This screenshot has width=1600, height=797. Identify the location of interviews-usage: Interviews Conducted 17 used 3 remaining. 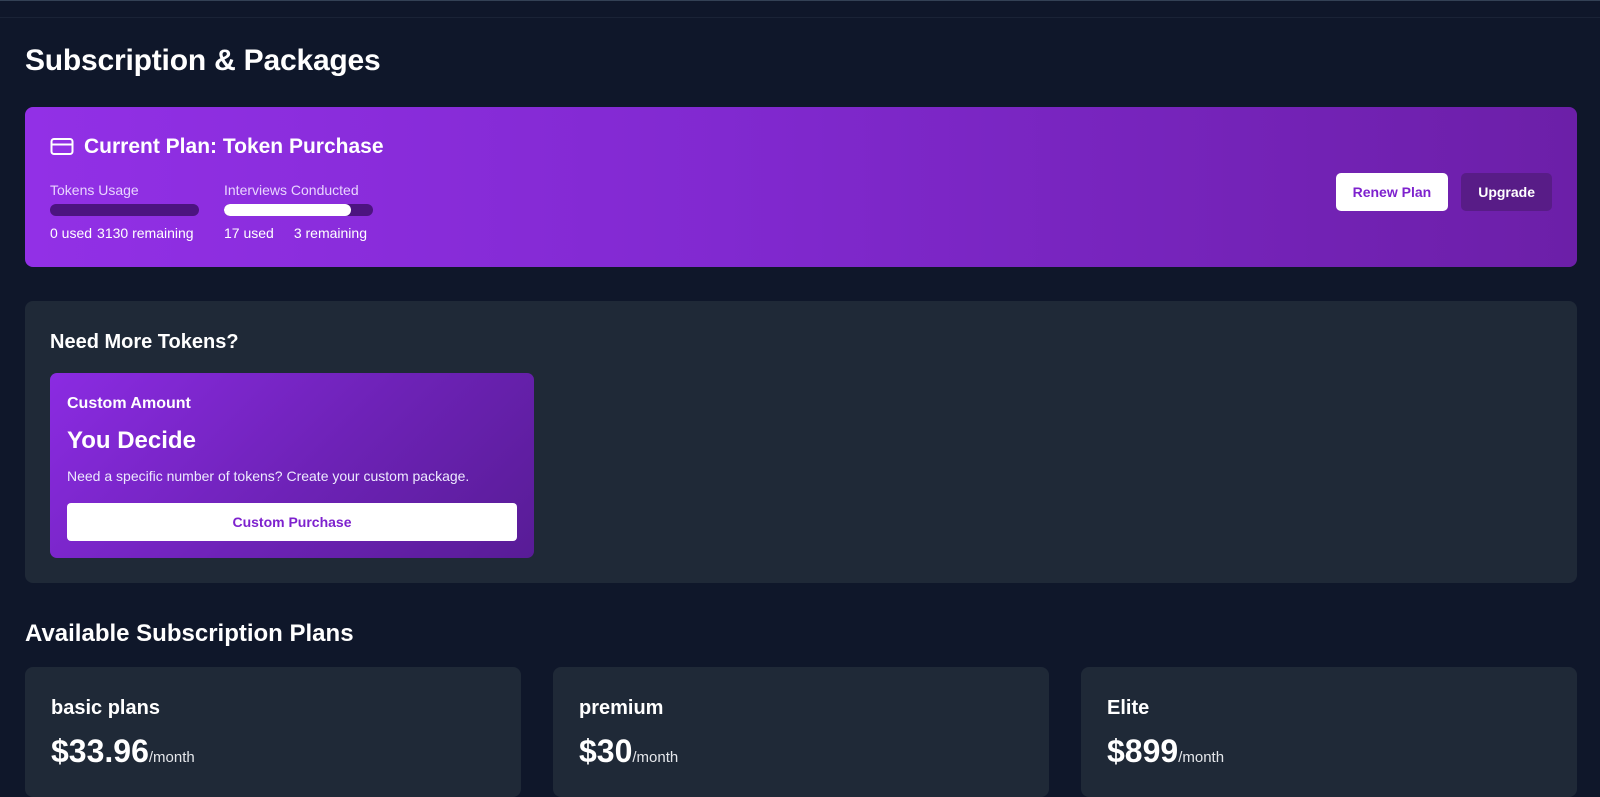
(299, 211).